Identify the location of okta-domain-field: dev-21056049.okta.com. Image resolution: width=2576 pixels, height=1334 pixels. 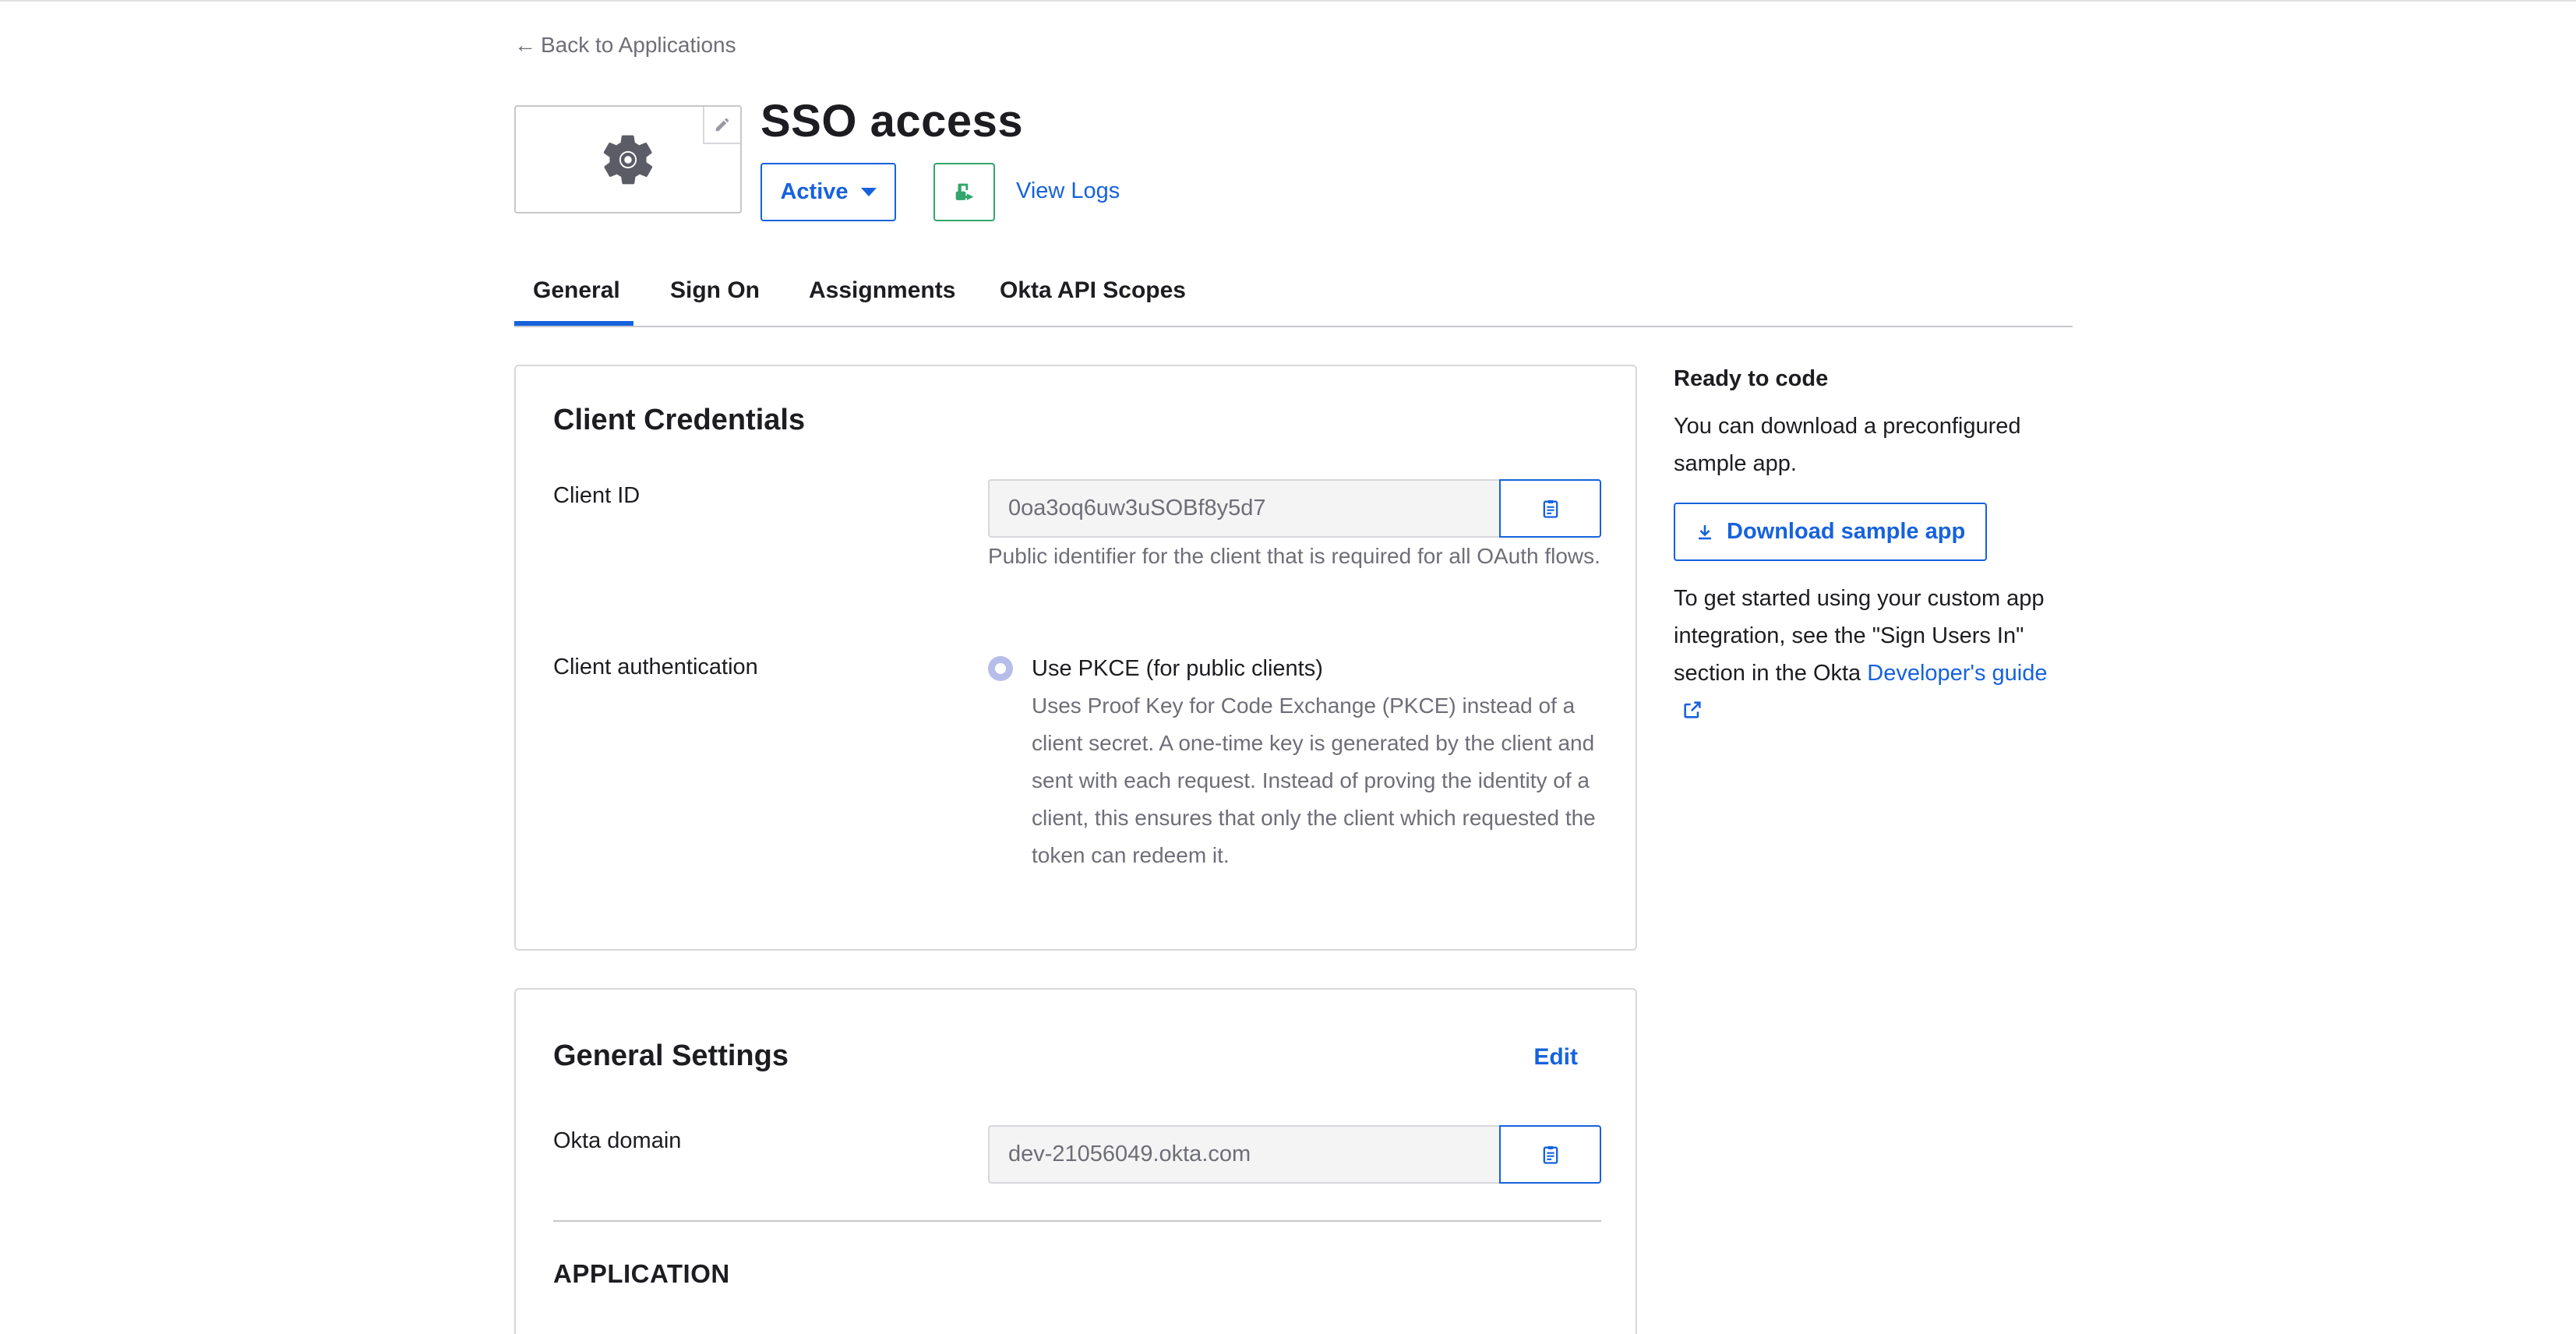
(1294, 1154).